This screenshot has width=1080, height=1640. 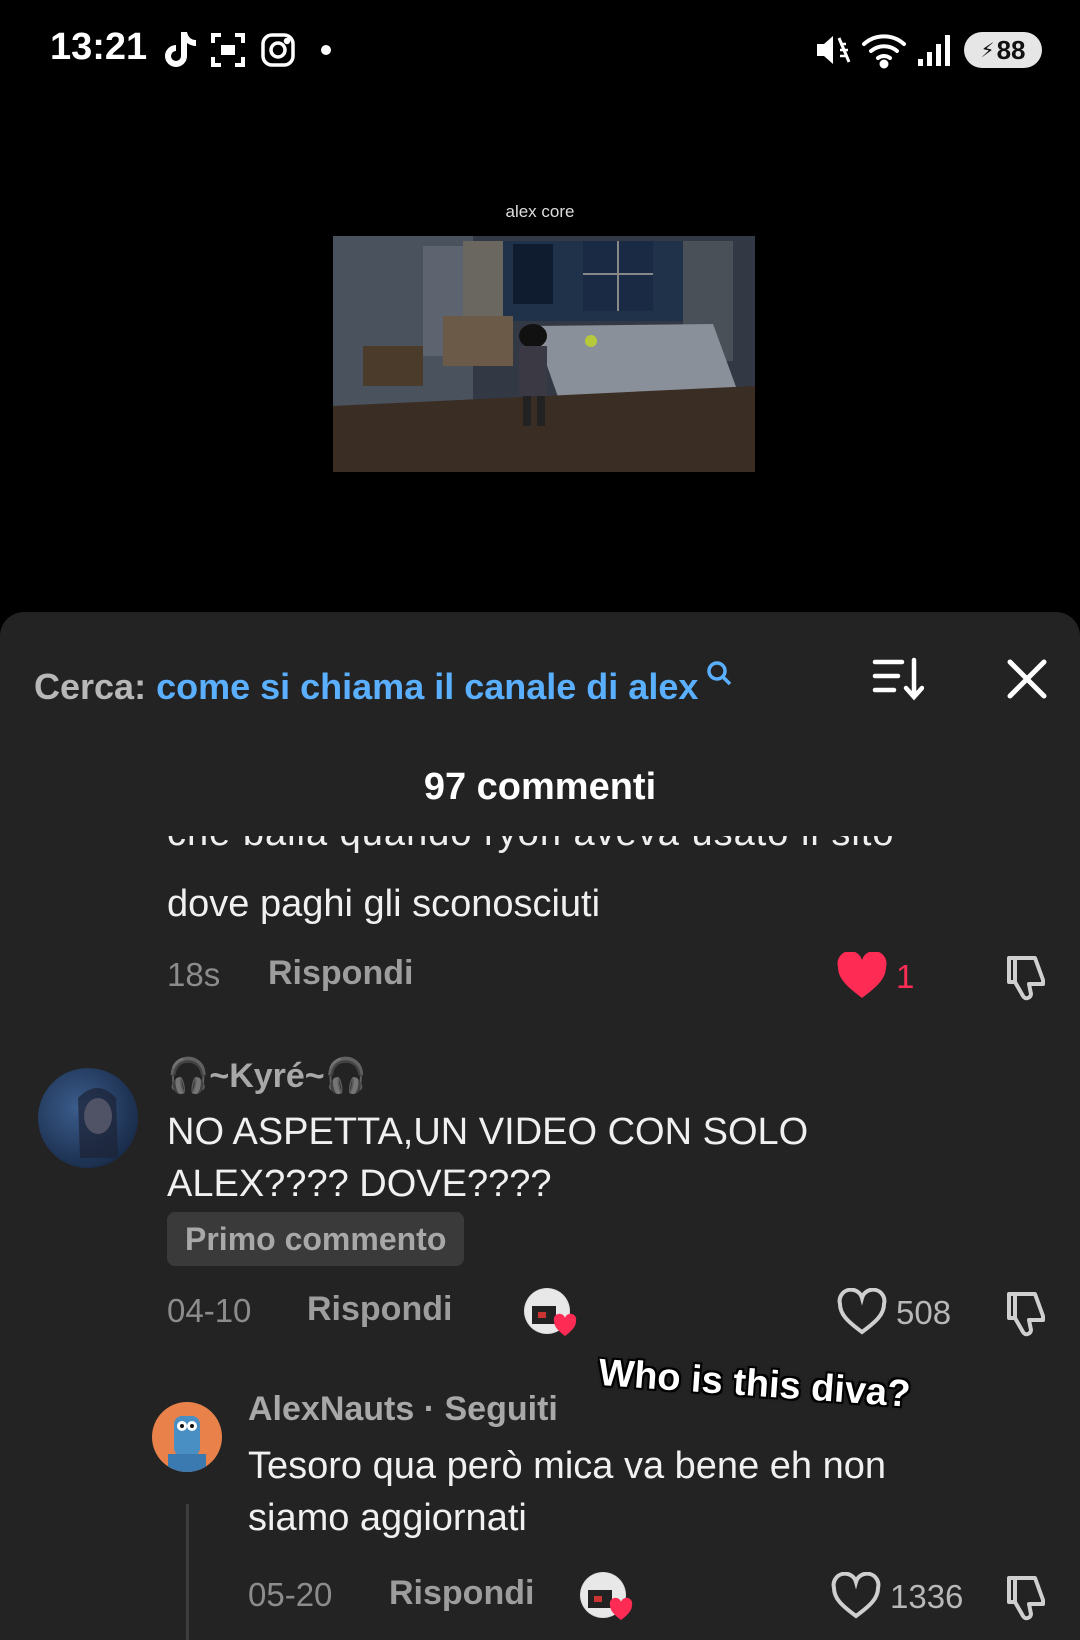 I want to click on video-player, so click(x=544, y=354).